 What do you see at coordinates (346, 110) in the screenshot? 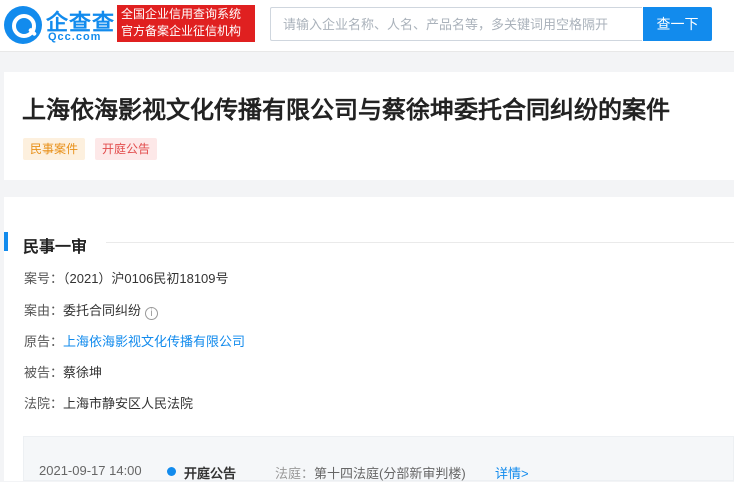
I see `case-title: 上海依海影视文化传播有限公司与蔡徐坤委托合同纠纷的案件` at bounding box center [346, 110].